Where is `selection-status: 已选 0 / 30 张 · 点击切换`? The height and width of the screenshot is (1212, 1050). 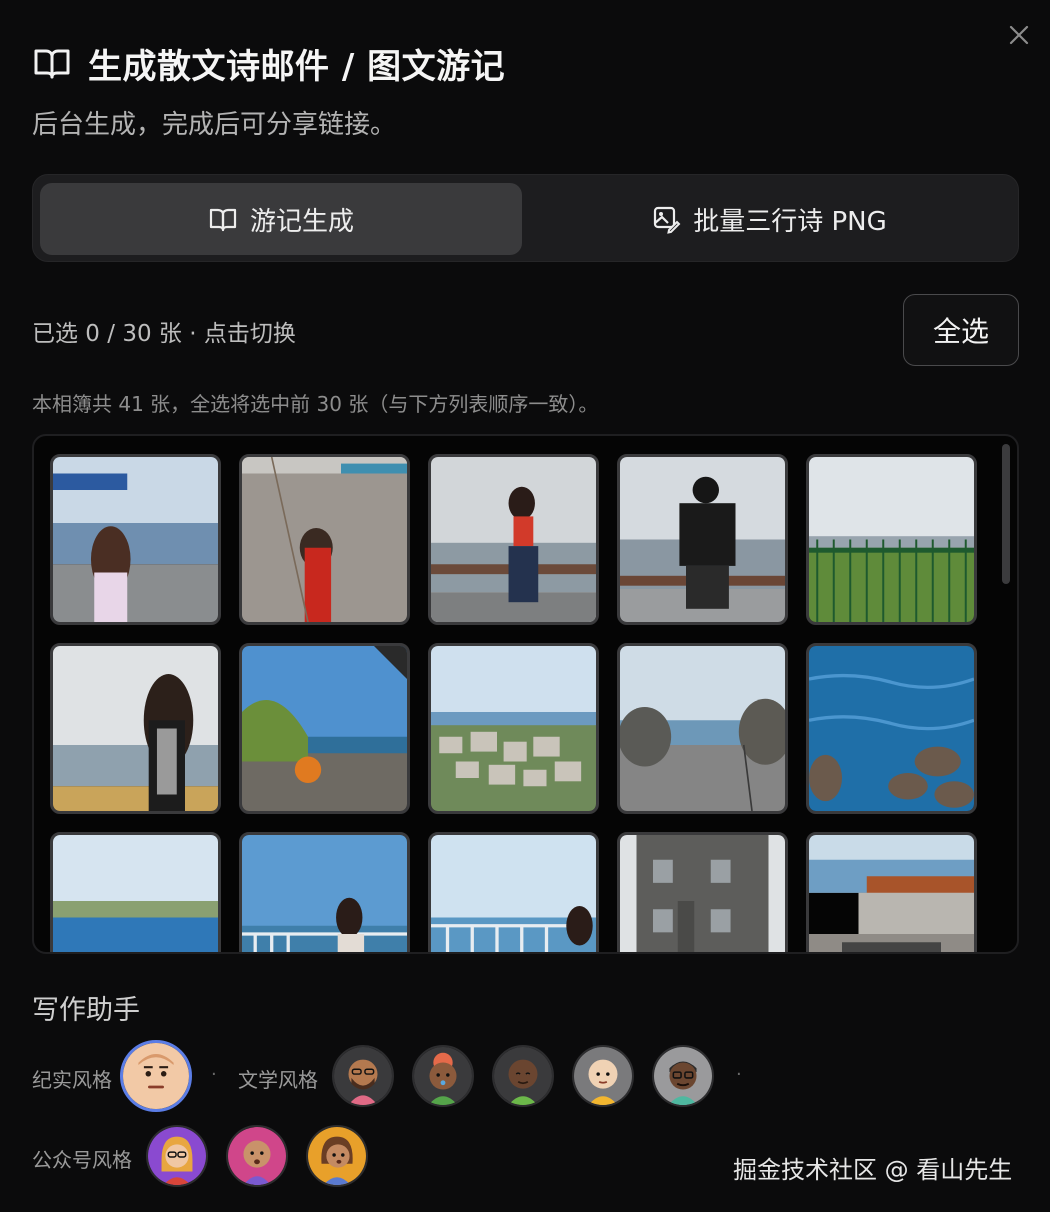 selection-status: 已选 0 / 30 张 · 点击切换 is located at coordinates (164, 334).